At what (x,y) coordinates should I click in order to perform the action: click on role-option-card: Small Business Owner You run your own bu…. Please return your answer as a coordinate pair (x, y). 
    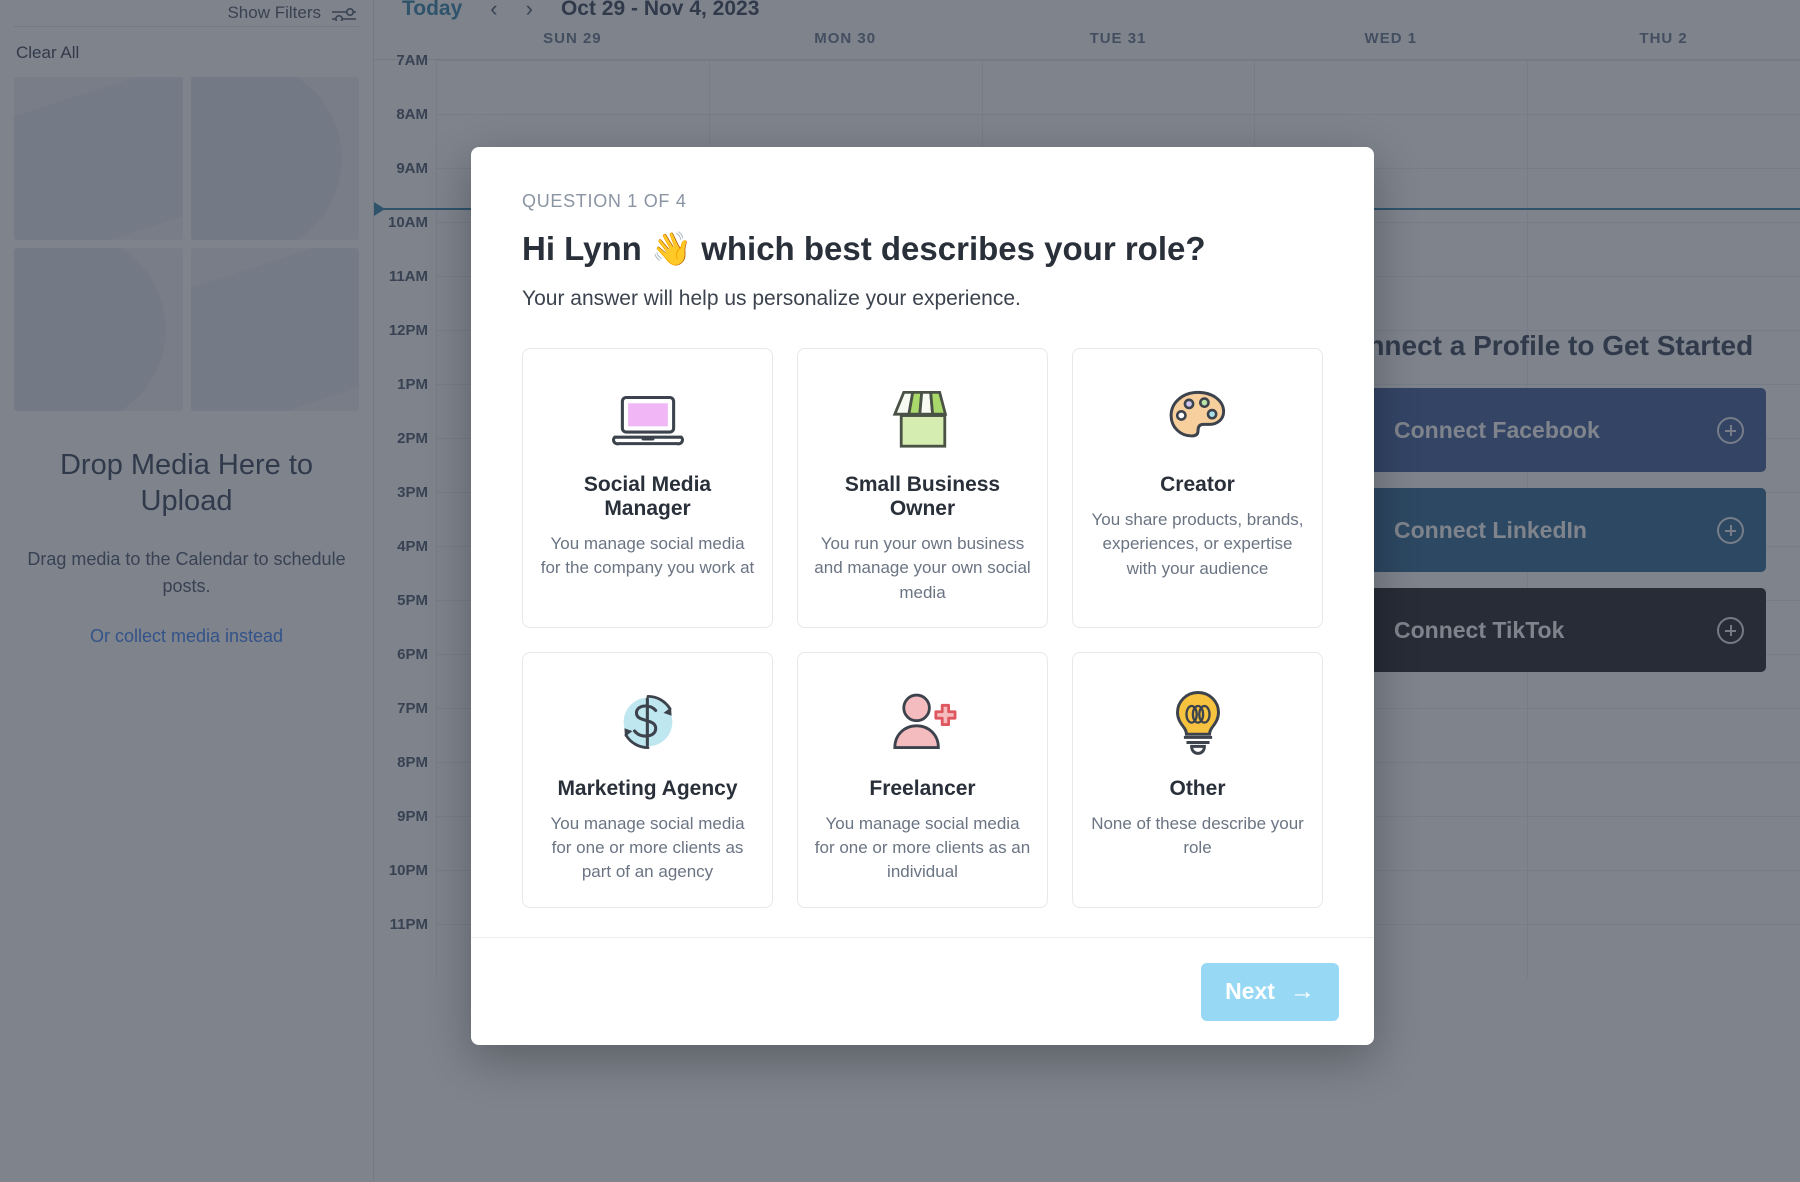
    Looking at the image, I should click on (922, 487).